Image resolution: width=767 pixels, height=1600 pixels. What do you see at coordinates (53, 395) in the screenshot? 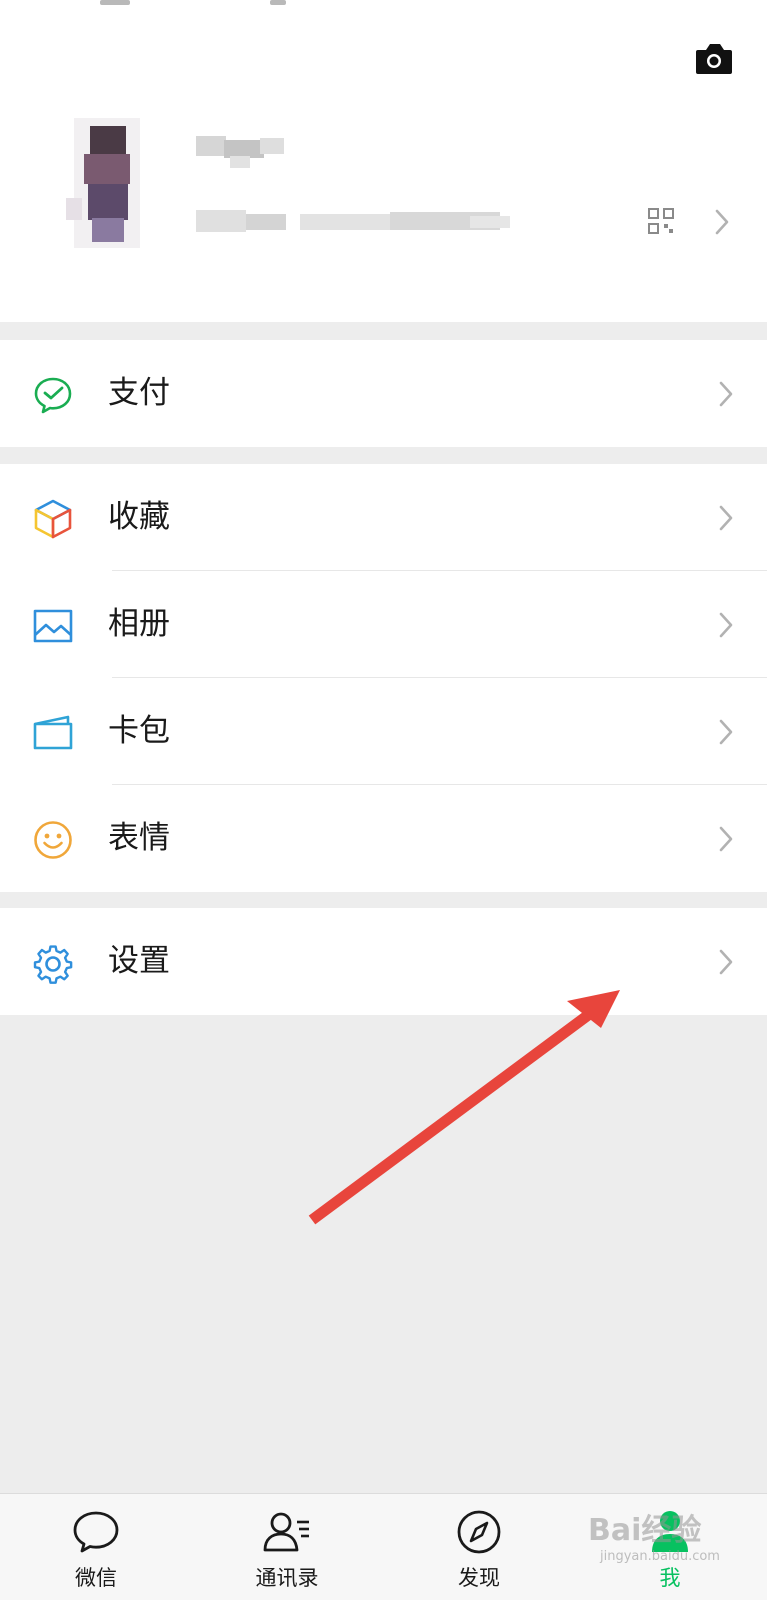
I see `wechat-pay-icon` at bounding box center [53, 395].